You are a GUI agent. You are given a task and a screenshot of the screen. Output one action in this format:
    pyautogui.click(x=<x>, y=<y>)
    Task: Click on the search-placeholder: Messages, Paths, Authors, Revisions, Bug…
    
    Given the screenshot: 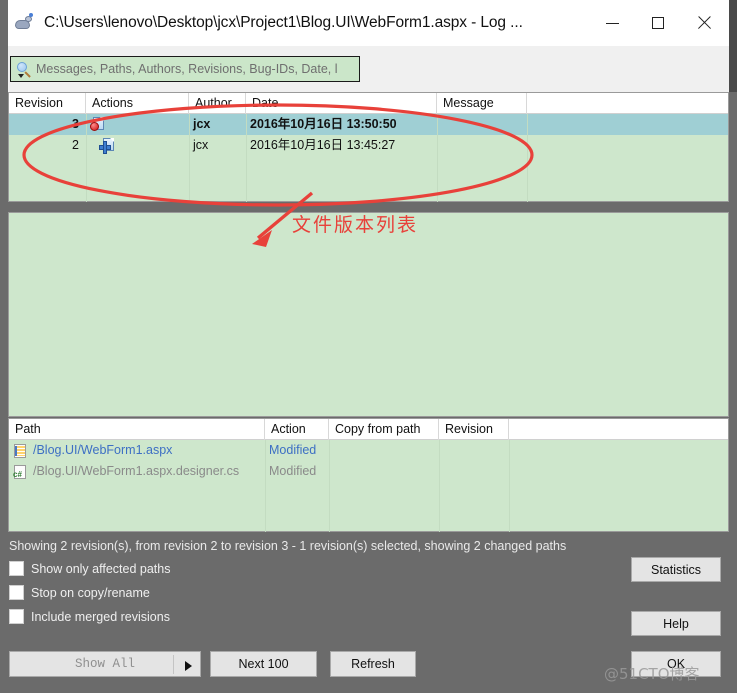 What is the action you would take?
    pyautogui.click(x=187, y=69)
    